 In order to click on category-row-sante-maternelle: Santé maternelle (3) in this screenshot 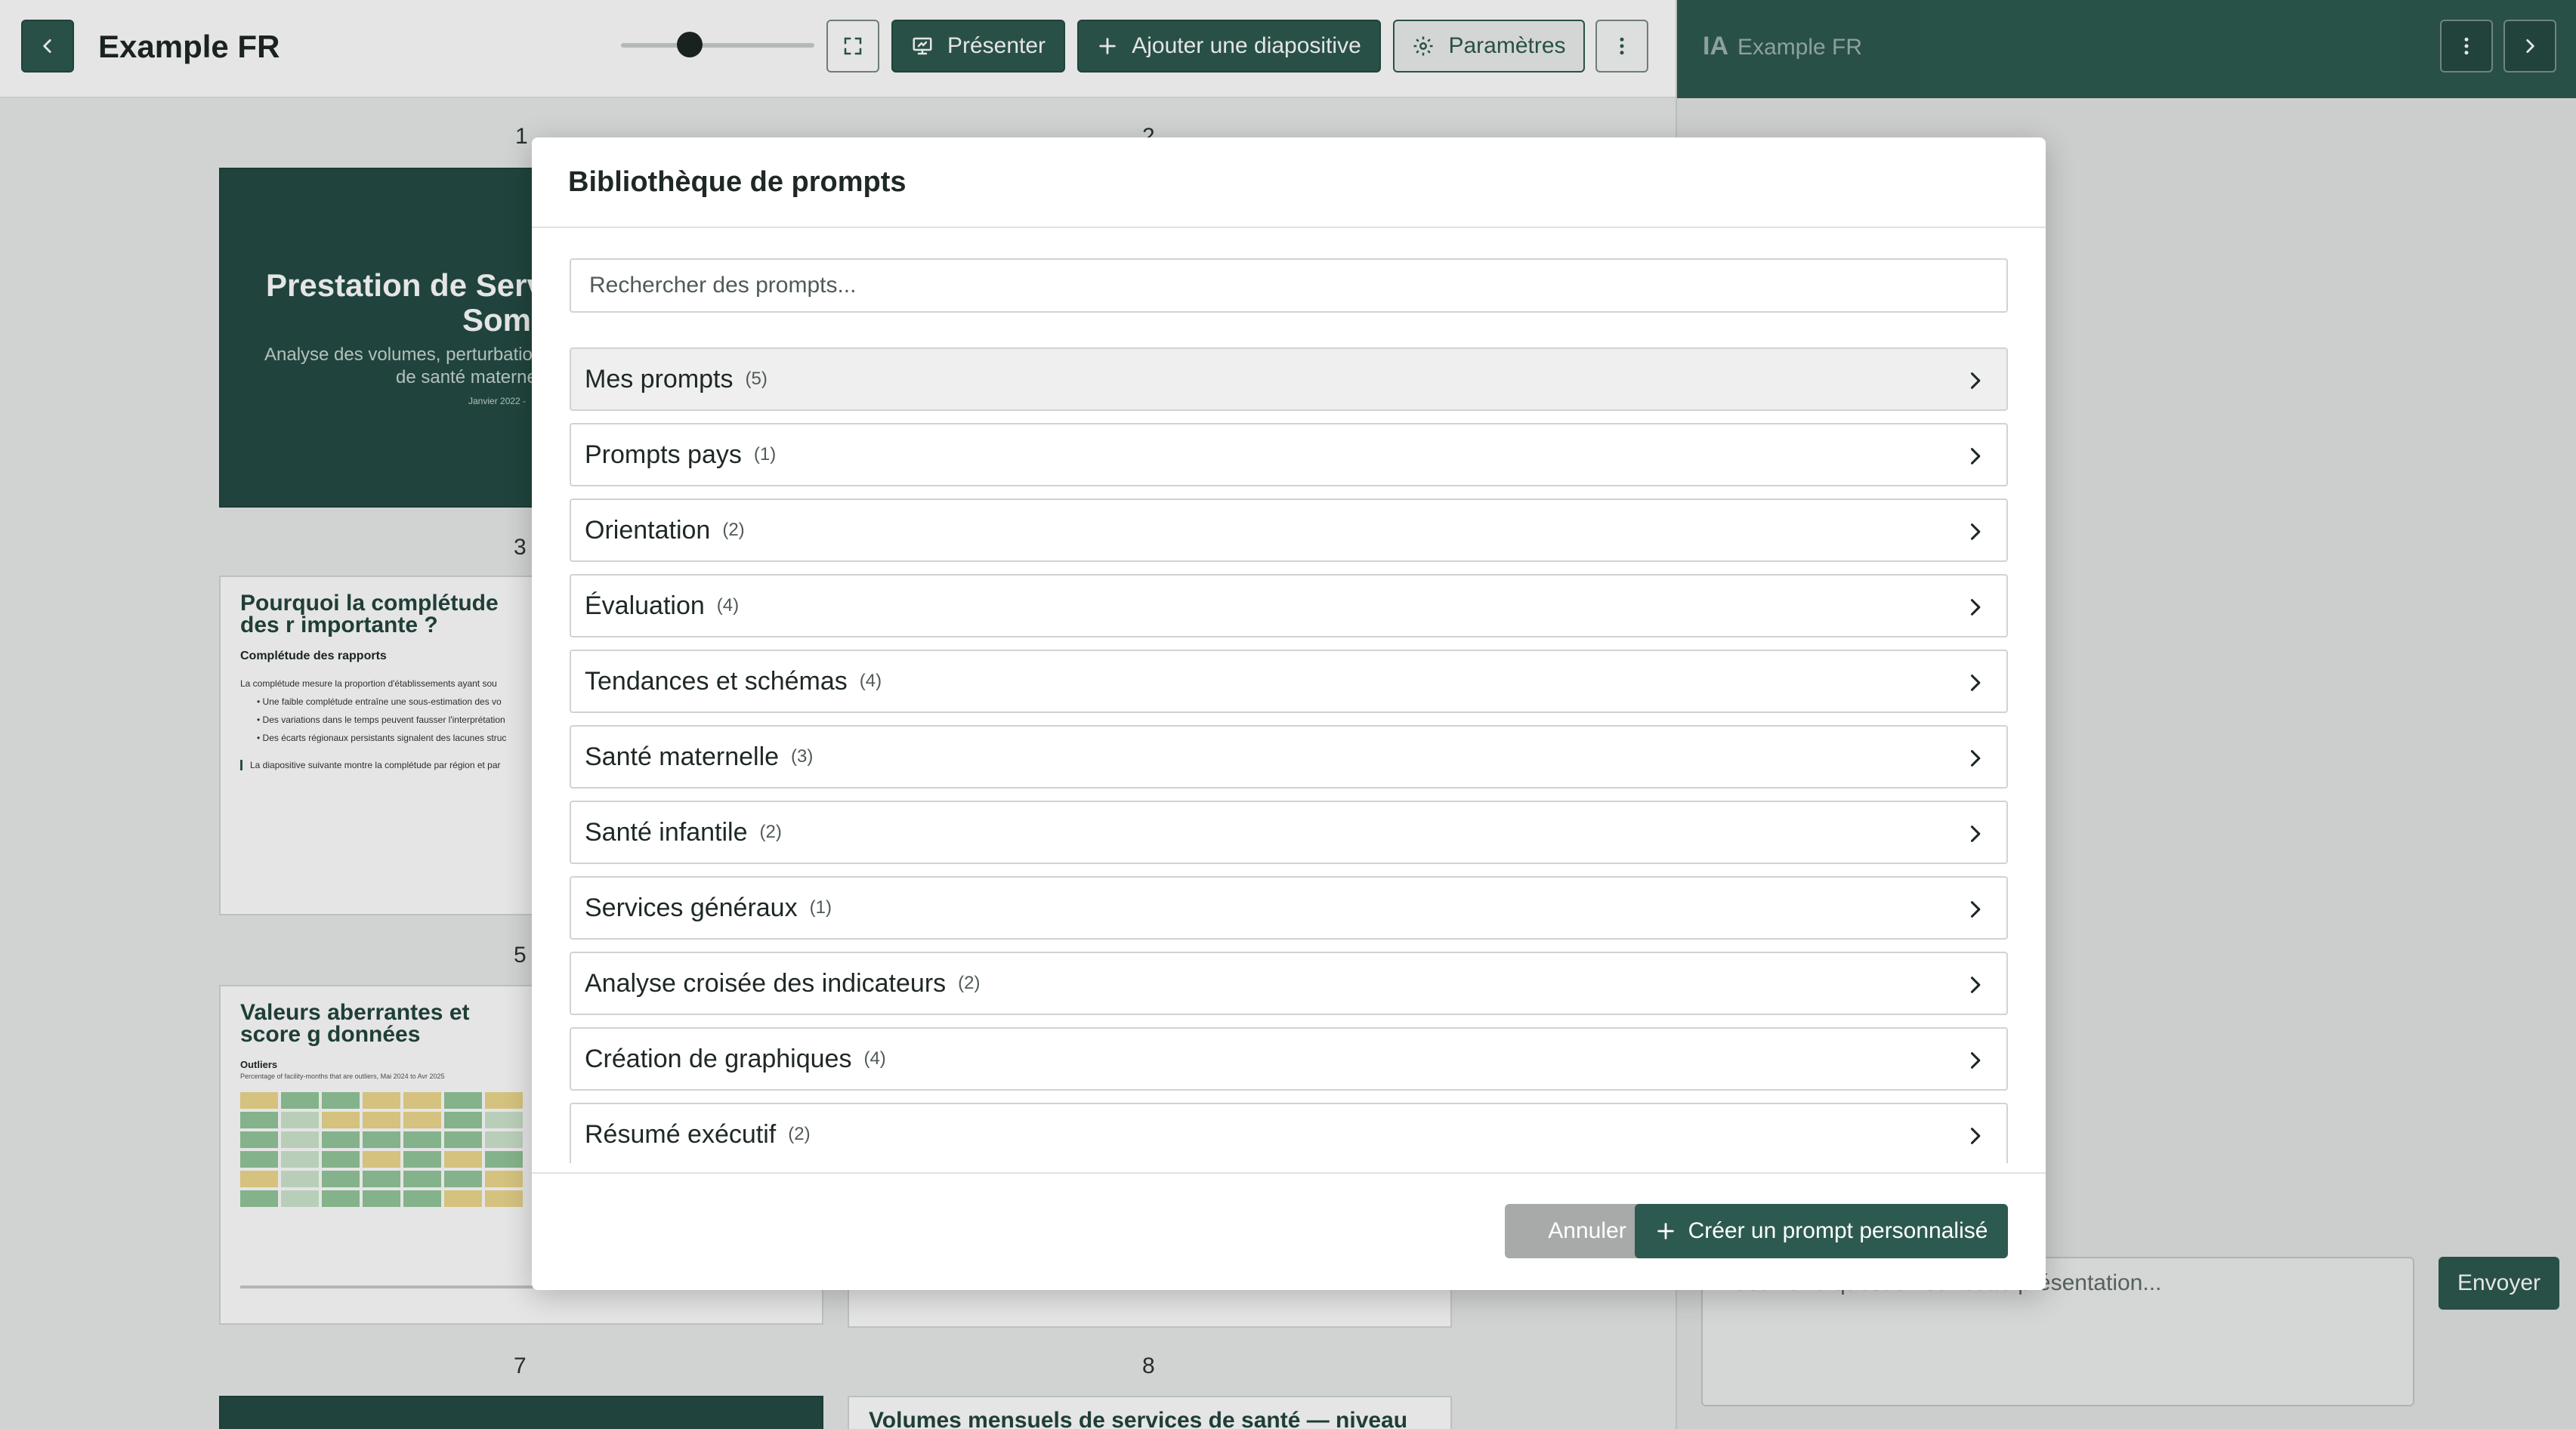, I will do `click(1289, 757)`.